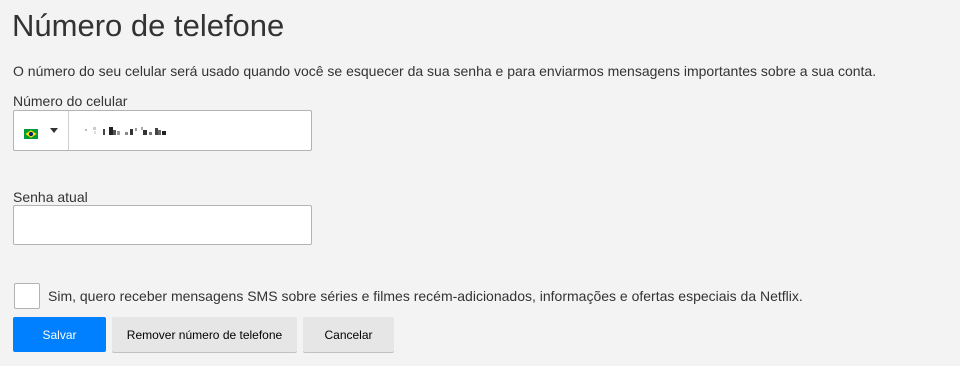 This screenshot has width=960, height=366. What do you see at coordinates (27, 296) in the screenshot?
I see `sms-opt-in-checkbox` at bounding box center [27, 296].